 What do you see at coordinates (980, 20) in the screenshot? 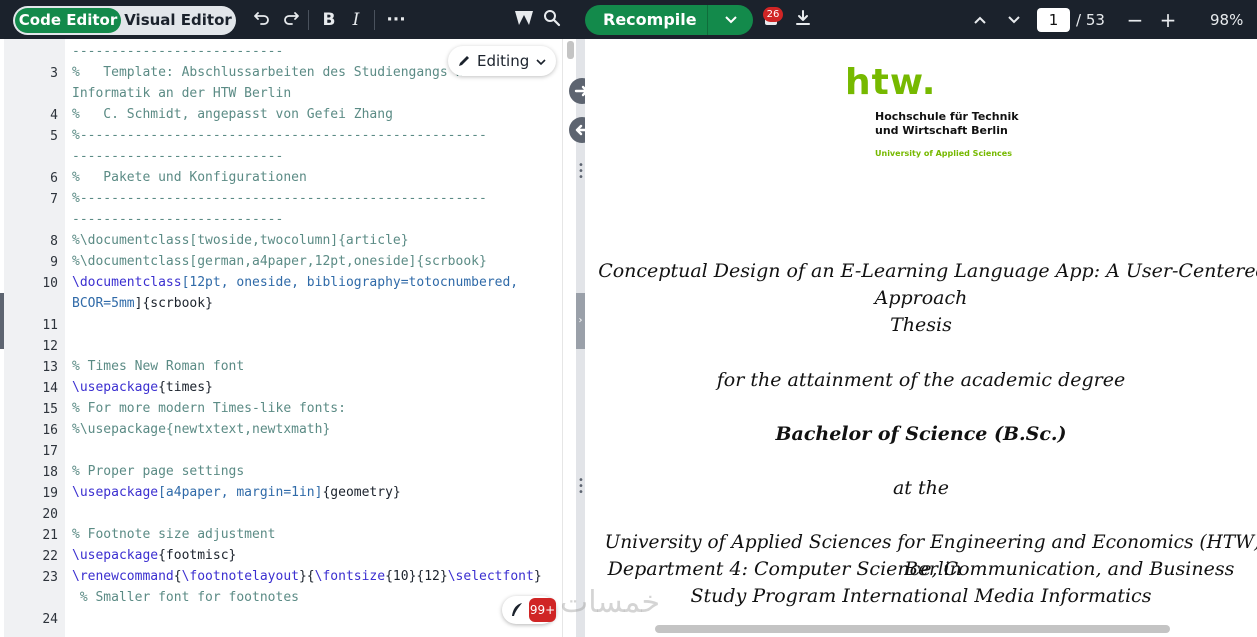
I see `previous-page-icon` at bounding box center [980, 20].